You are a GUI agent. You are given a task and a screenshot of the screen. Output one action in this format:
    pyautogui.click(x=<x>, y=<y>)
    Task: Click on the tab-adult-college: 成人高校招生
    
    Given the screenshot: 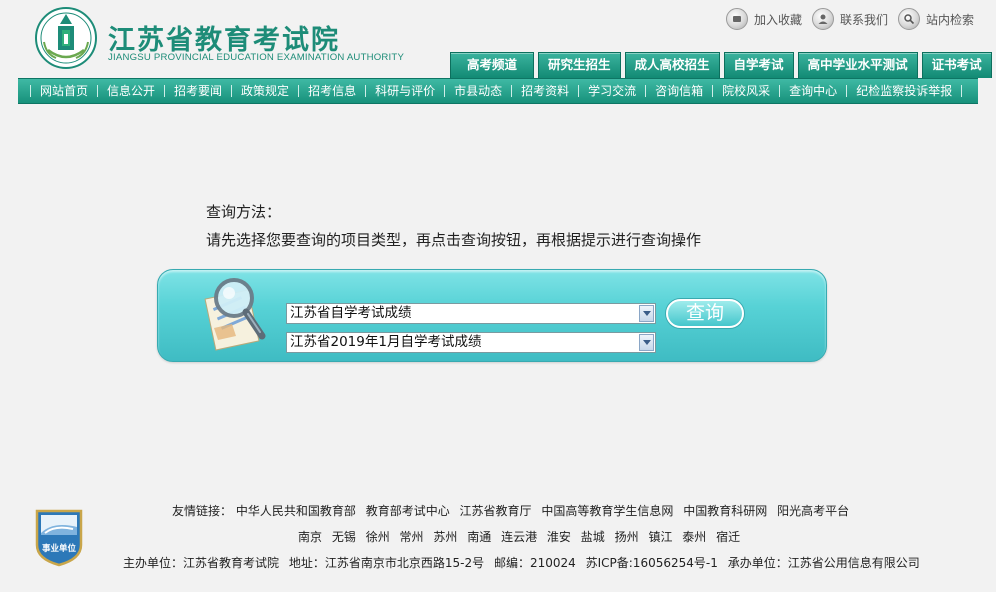 What is the action you would take?
    pyautogui.click(x=672, y=65)
    